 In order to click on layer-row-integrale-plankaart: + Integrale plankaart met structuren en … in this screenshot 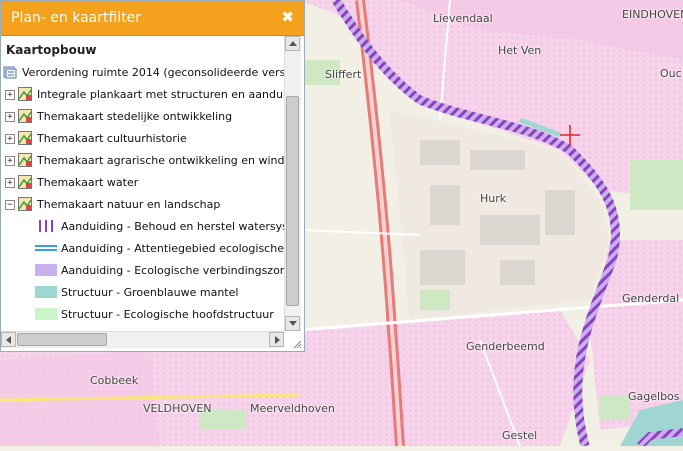, I will do `click(144, 95)`.